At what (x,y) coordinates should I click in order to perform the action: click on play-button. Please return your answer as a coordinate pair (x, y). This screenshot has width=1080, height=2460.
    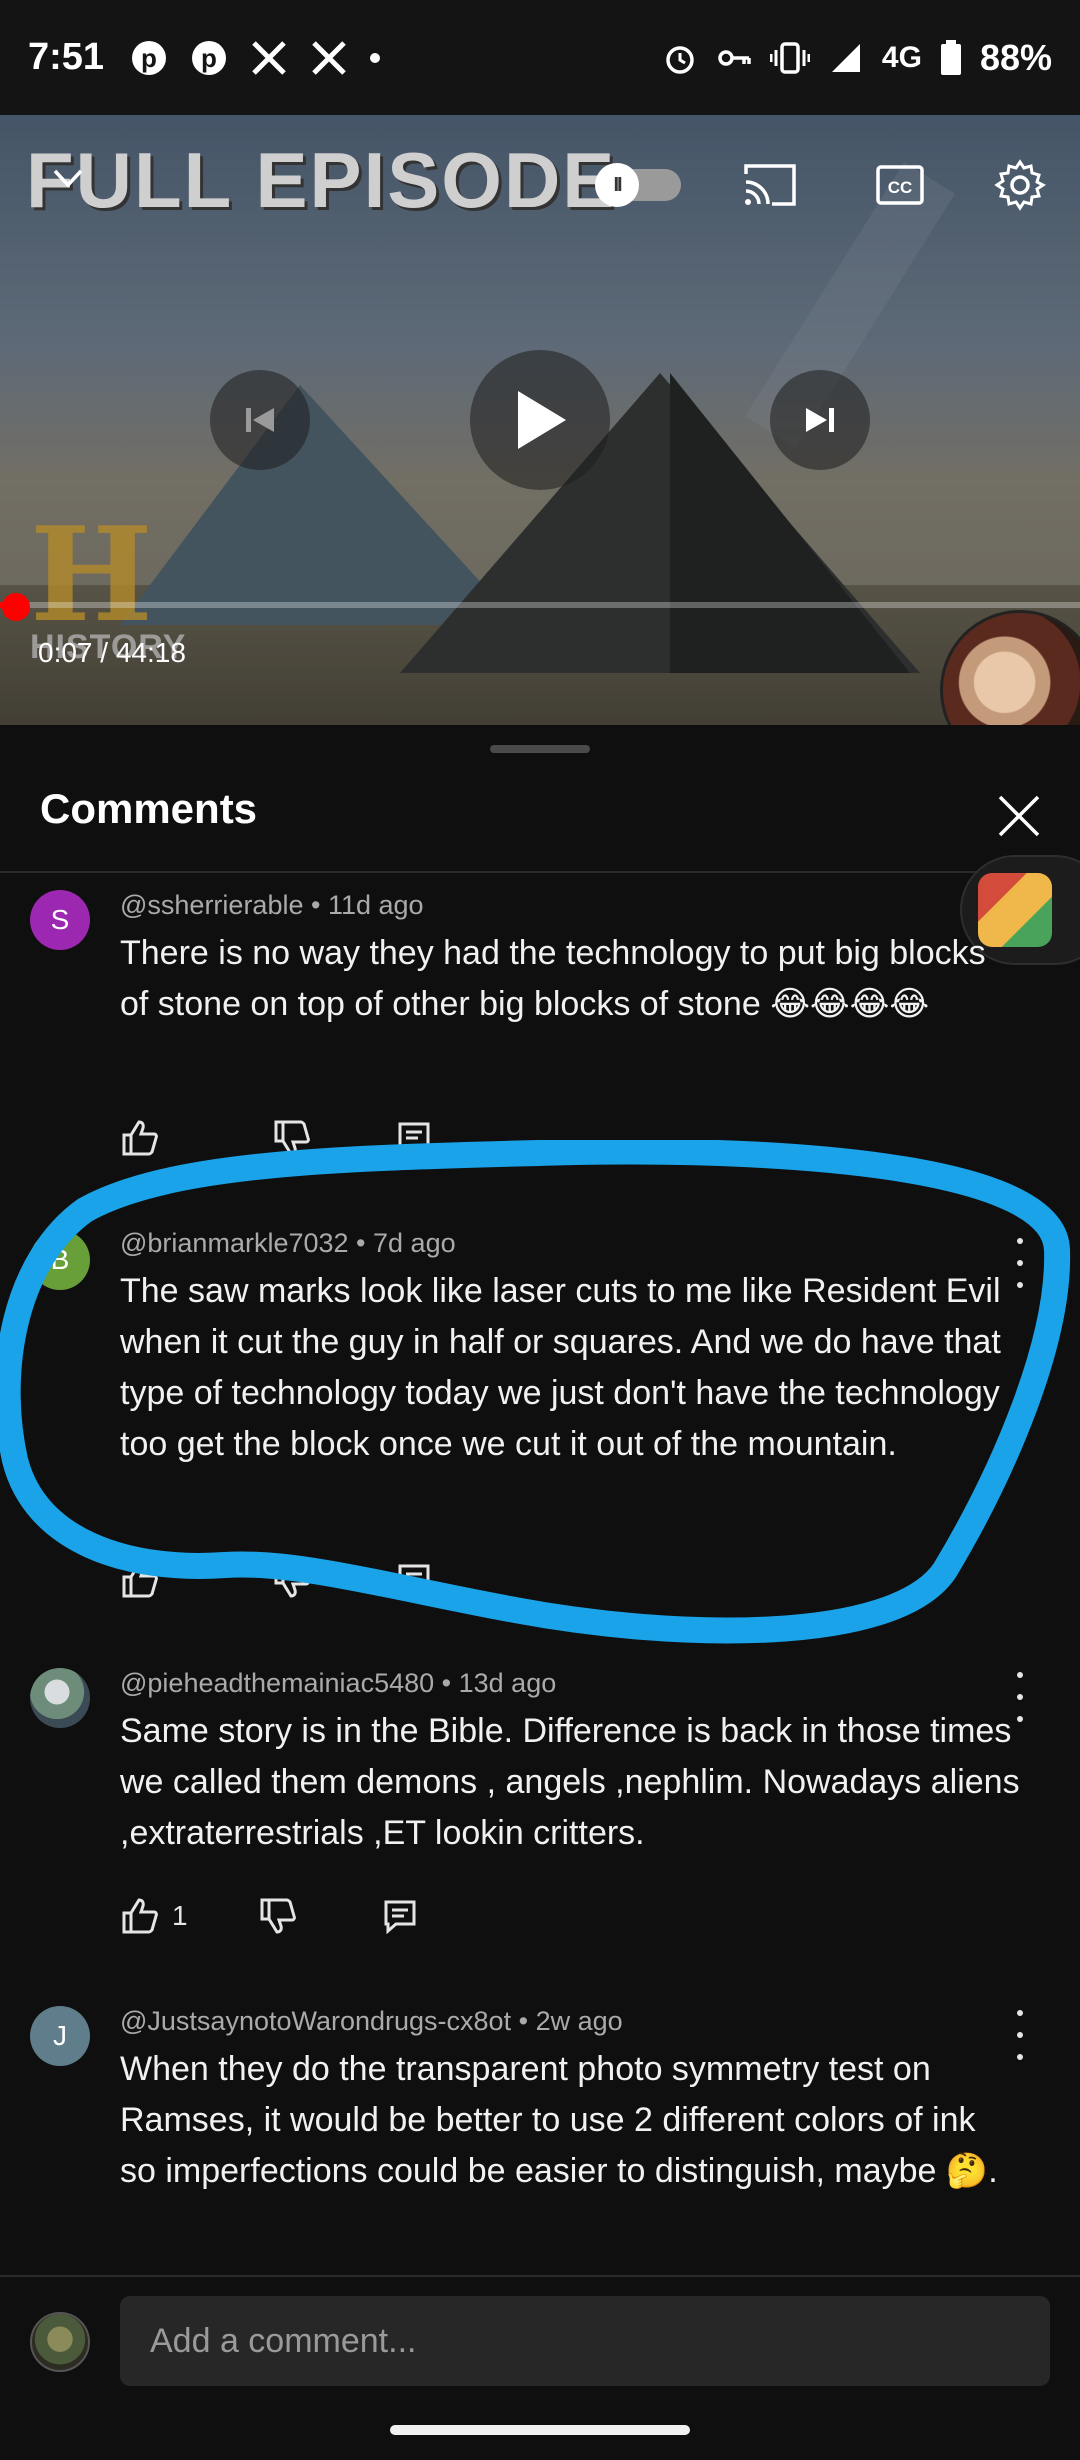
    Looking at the image, I should click on (540, 420).